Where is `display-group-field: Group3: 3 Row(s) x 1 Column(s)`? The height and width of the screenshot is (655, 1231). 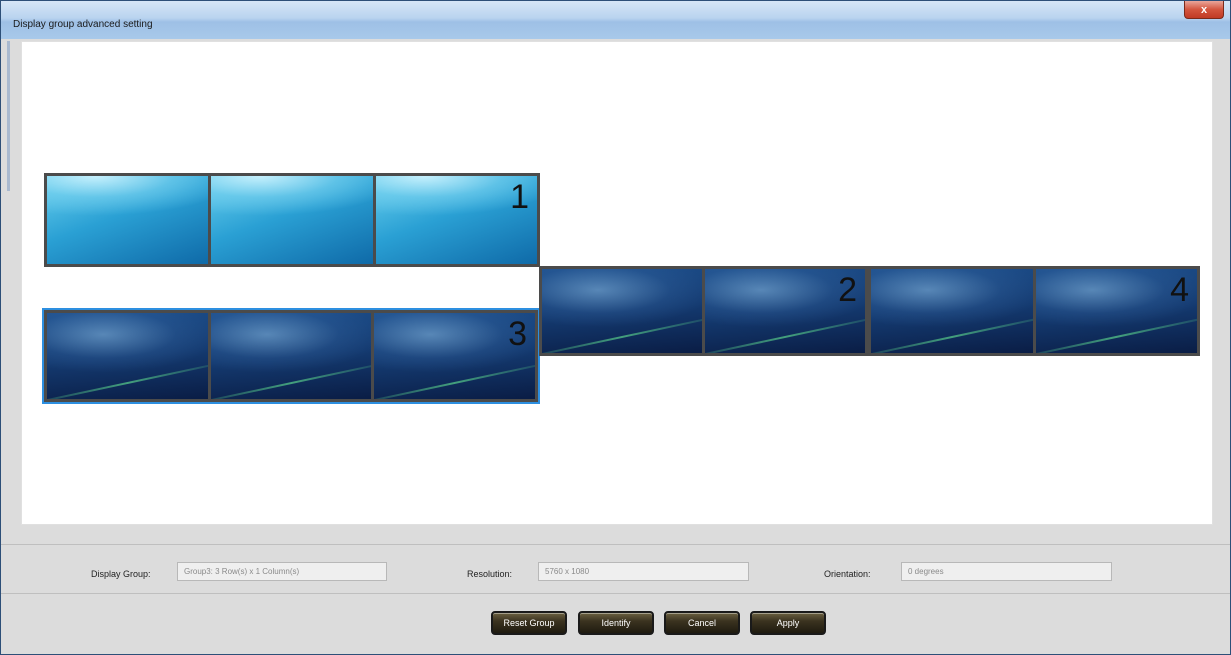
display-group-field: Group3: 3 Row(s) x 1 Column(s) is located at coordinates (282, 571).